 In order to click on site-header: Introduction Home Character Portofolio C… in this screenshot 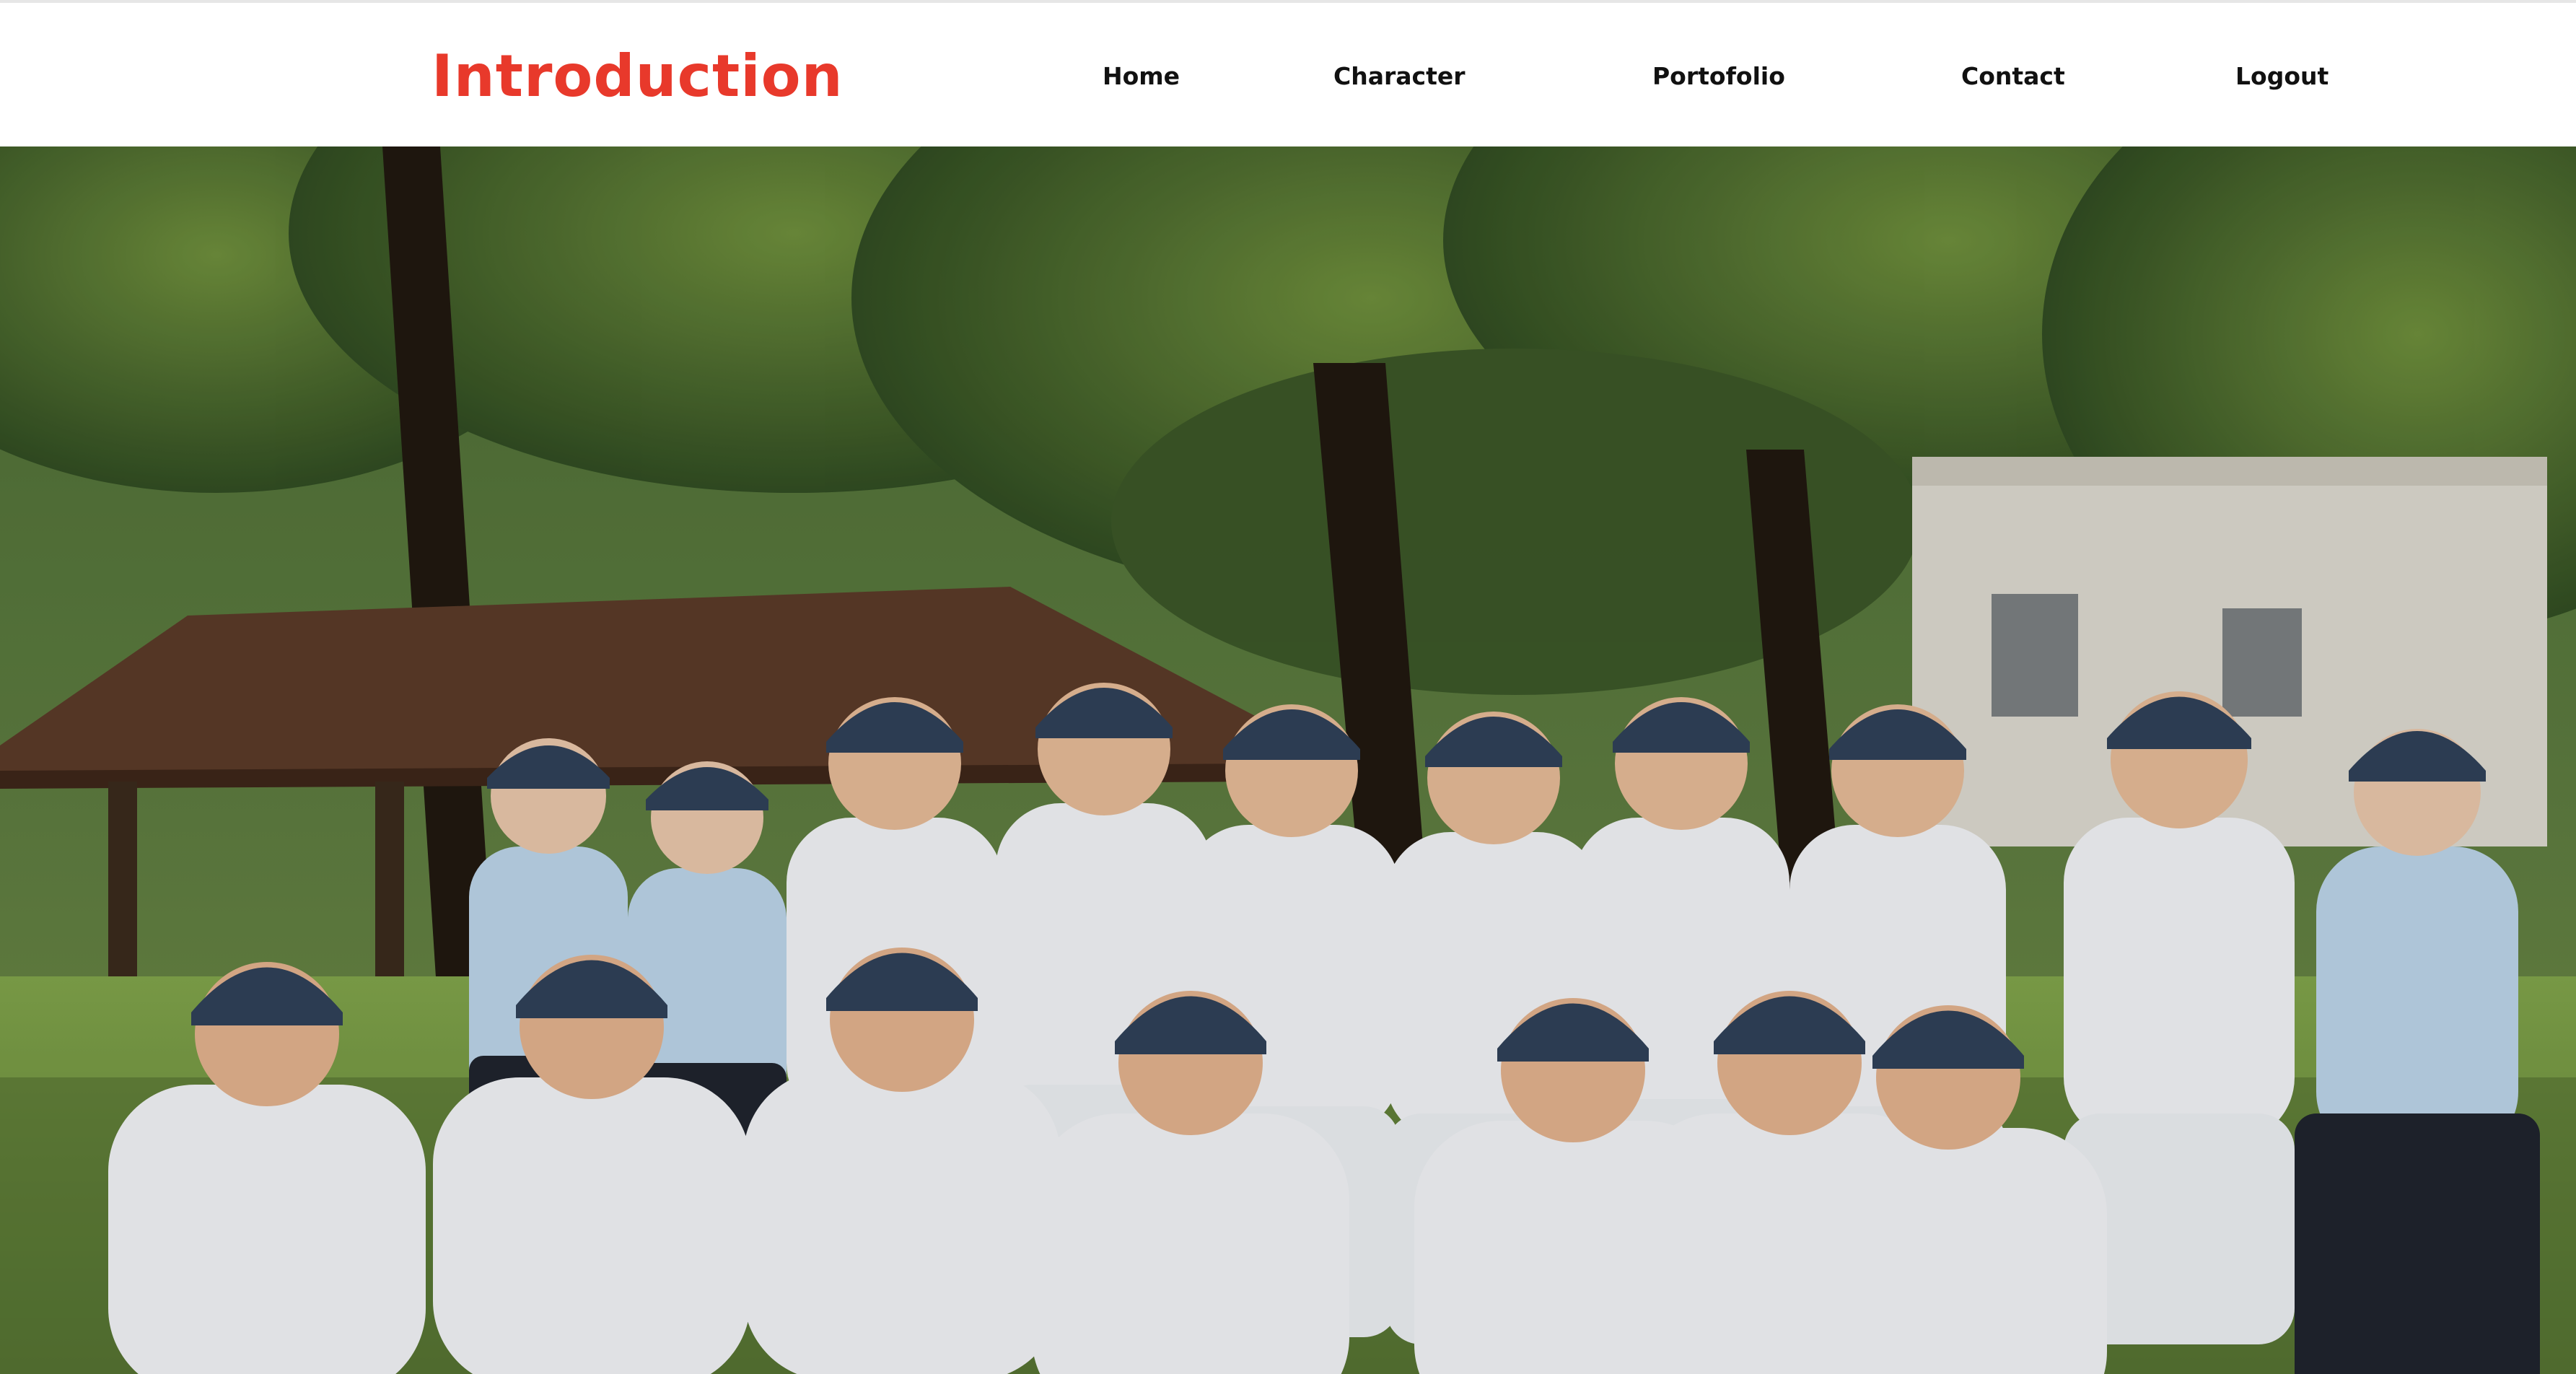, I will do `click(1288, 73)`.